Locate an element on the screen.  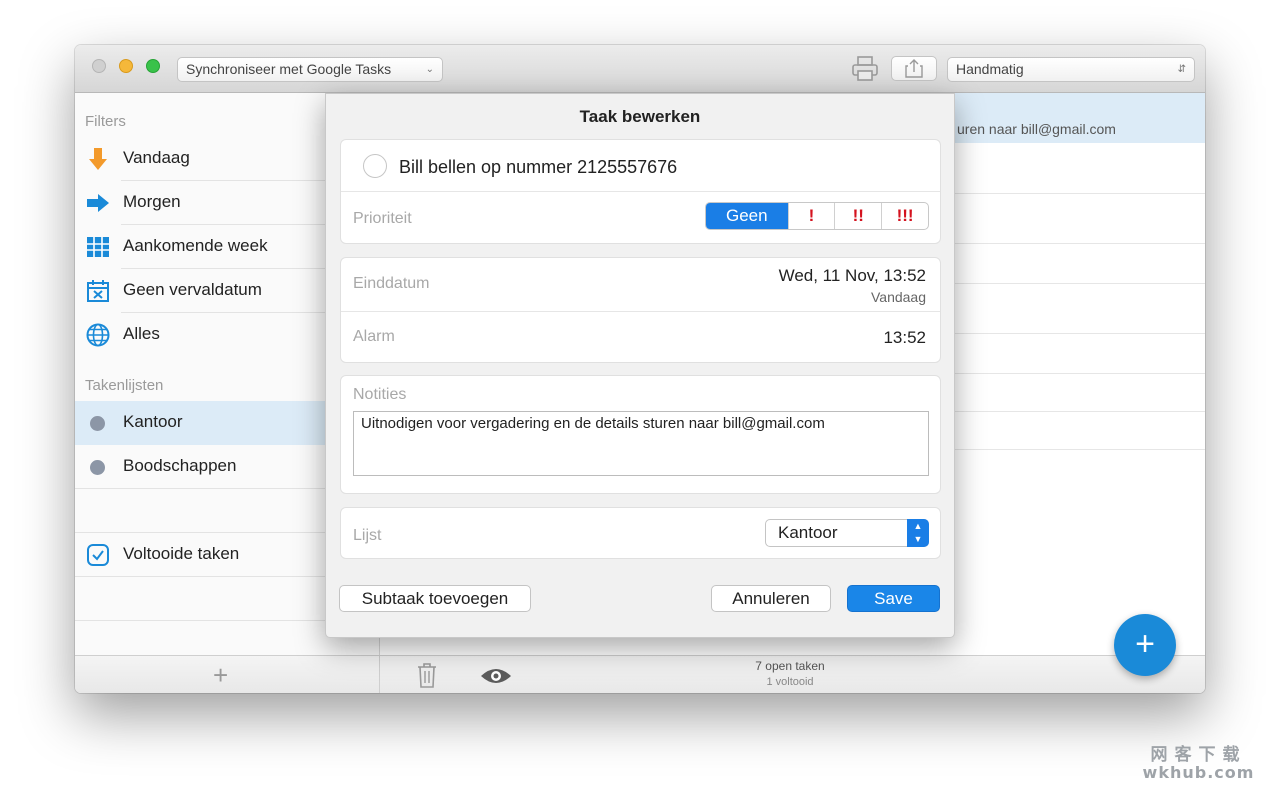
share-button is located at coordinates (914, 68).